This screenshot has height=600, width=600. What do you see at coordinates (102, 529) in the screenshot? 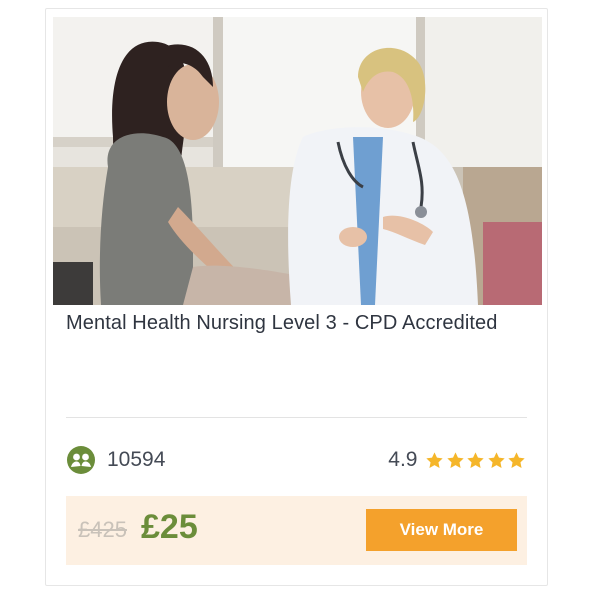
I see `old-price: £425` at bounding box center [102, 529].